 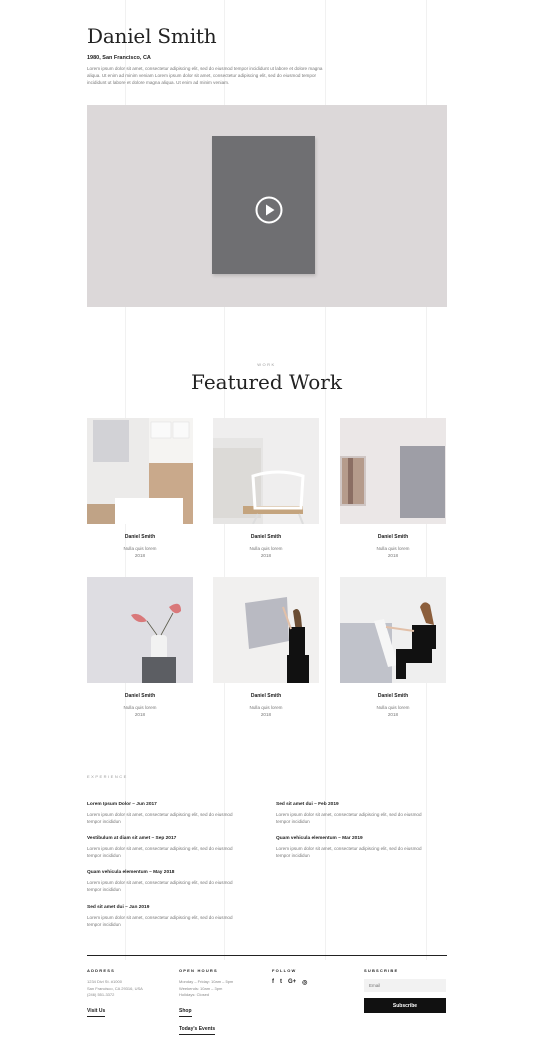 I want to click on subscribe-button: Subscribe, so click(x=405, y=1005).